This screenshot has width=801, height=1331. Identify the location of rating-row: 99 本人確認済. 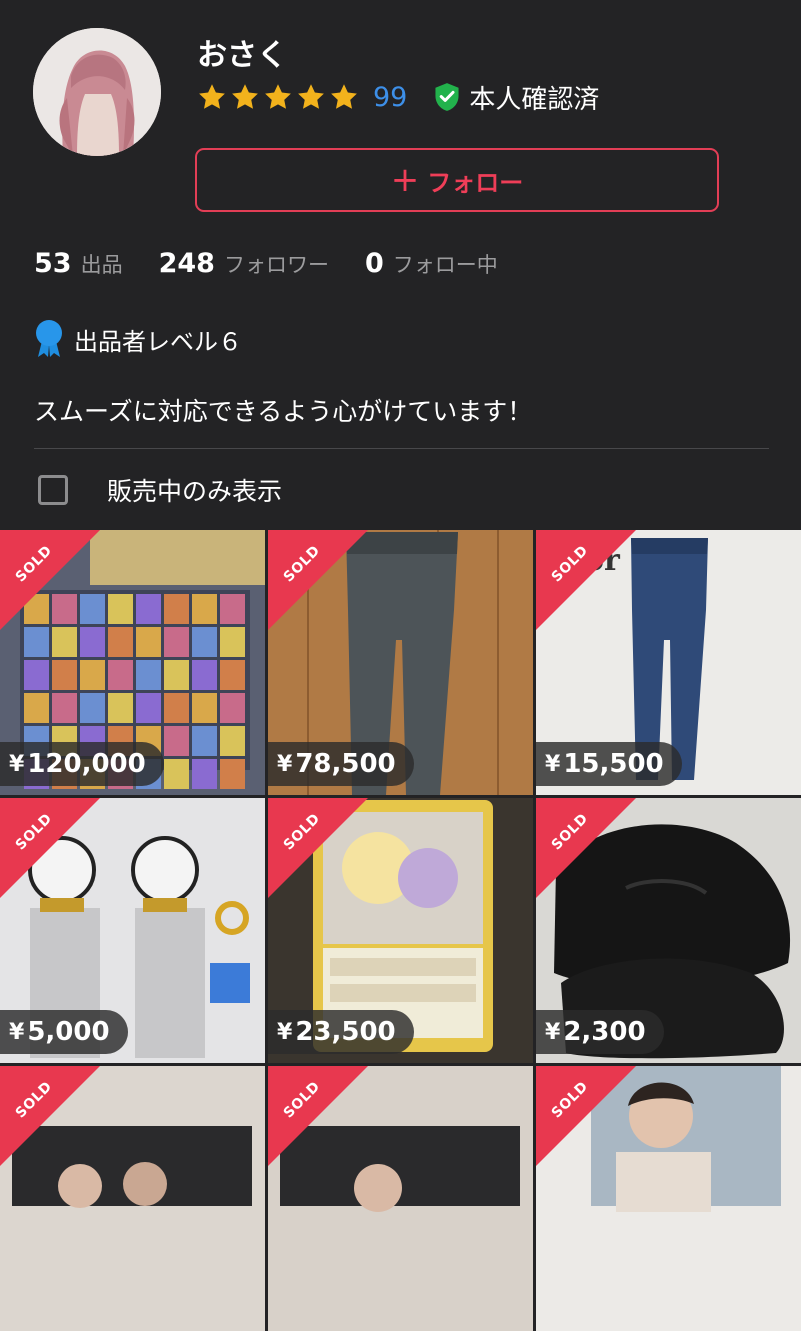
(398, 97).